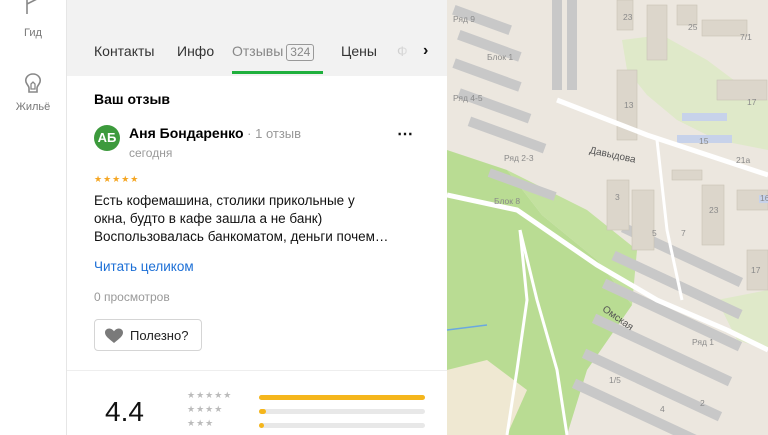  Describe the element at coordinates (402, 54) in the screenshot. I see `tabs-fade` at that location.